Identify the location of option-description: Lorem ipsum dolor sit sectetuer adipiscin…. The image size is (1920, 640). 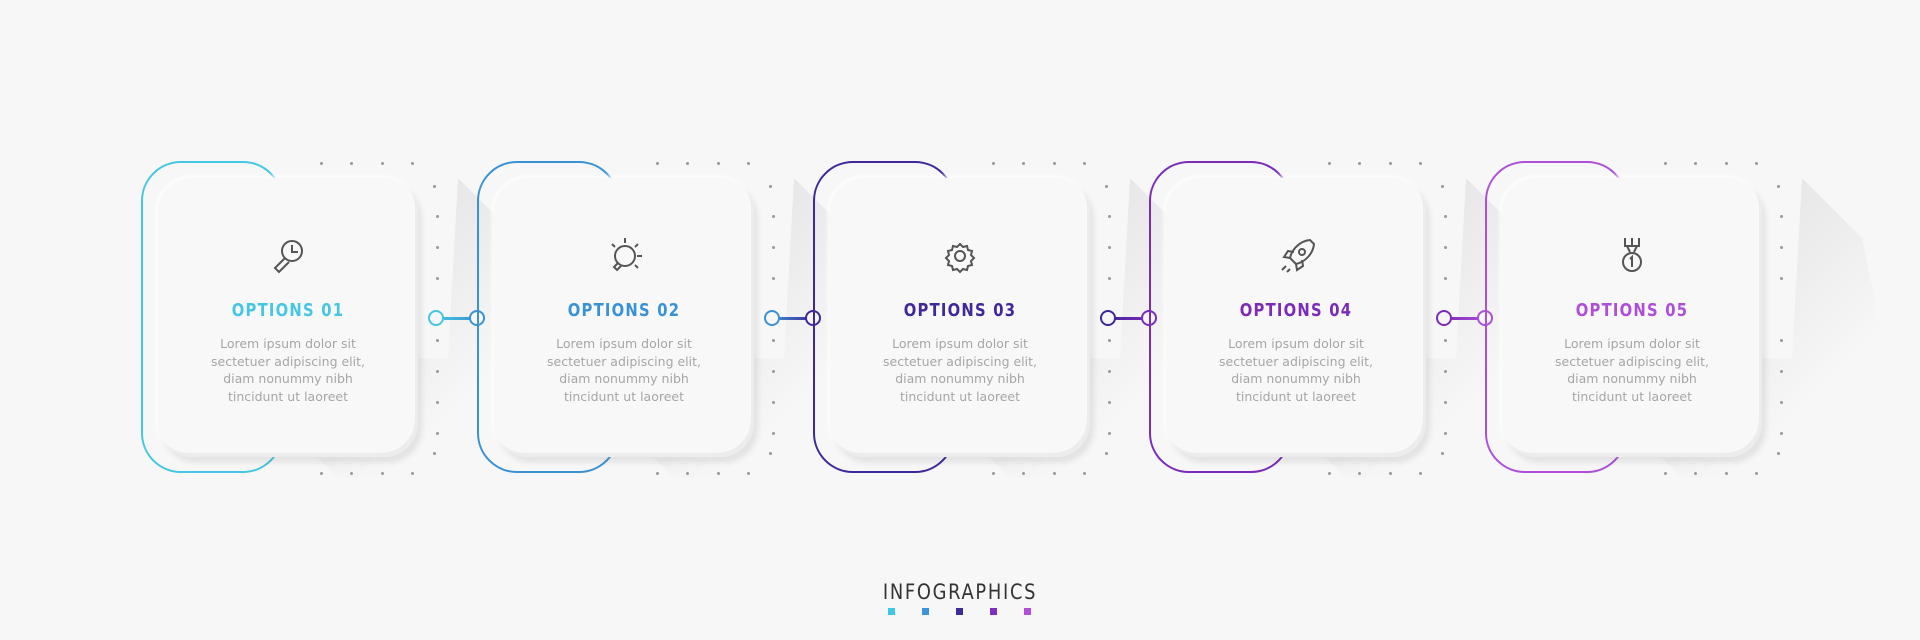
(1632, 370).